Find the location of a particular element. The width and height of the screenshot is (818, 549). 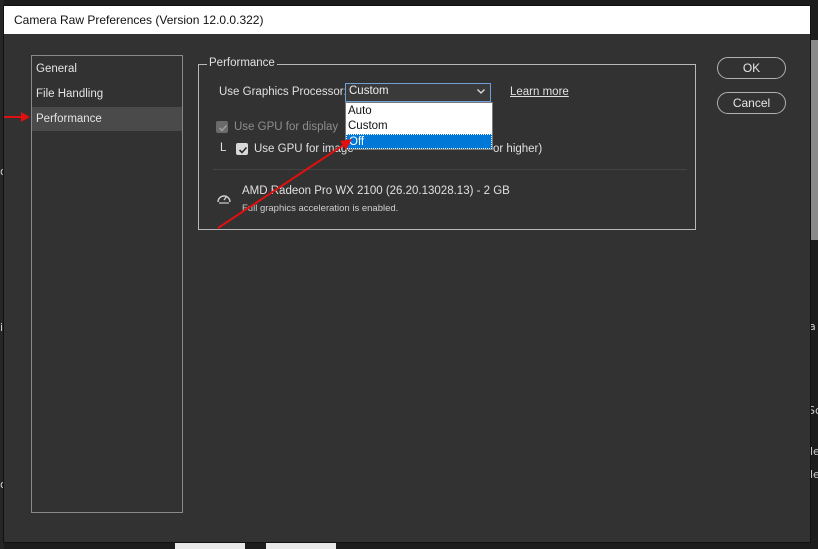

dropdown-option-off: Off is located at coordinates (419, 141).